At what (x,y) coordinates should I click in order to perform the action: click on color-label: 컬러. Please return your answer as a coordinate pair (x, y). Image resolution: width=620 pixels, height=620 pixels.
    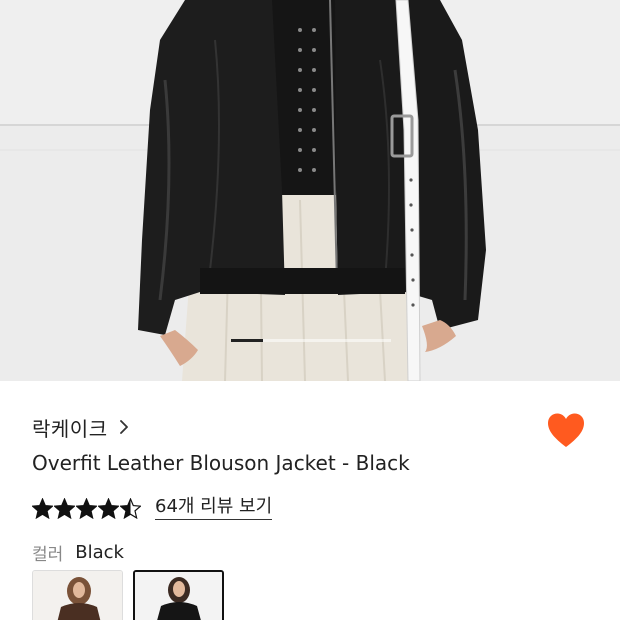
    Looking at the image, I should click on (48, 554).